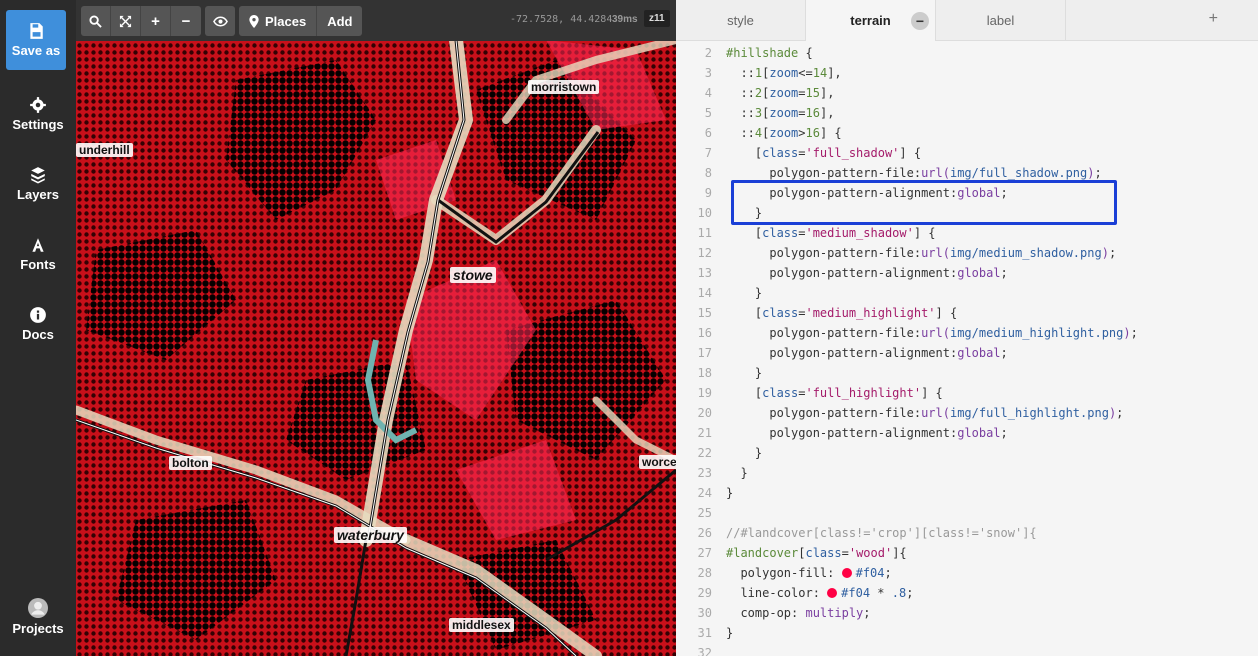  Describe the element at coordinates (561, 19) in the screenshot. I see `coordinates-readout: -72.7528, 44.4284` at that location.